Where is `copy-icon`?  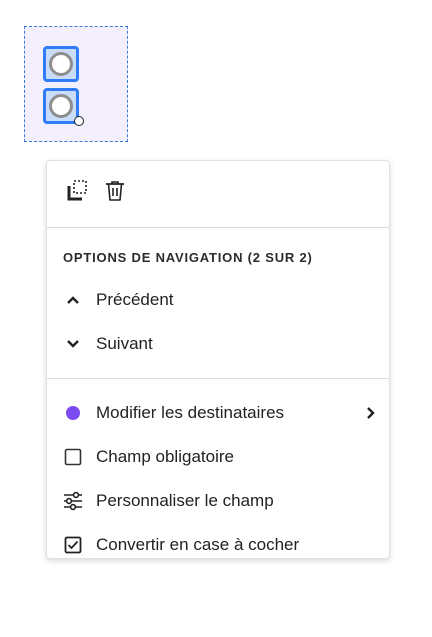 copy-icon is located at coordinates (77, 193).